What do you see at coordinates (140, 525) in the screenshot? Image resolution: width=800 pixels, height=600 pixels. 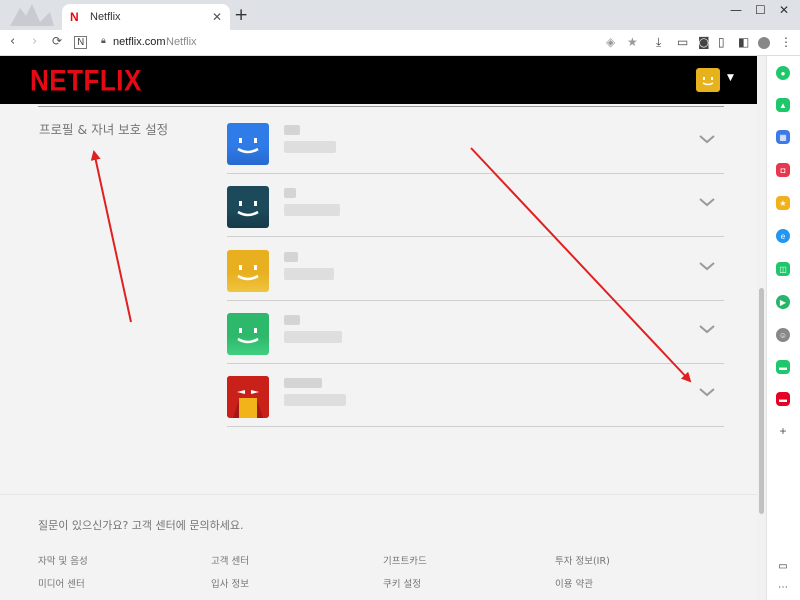 I see `footer-contact-text: 질문이 있으신가요? 고객 센터에 문의하세요.` at bounding box center [140, 525].